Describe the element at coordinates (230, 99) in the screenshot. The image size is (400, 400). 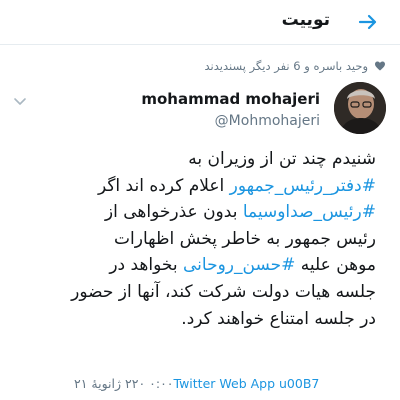
I see `author-display-name: mohammad mohajeri` at that location.